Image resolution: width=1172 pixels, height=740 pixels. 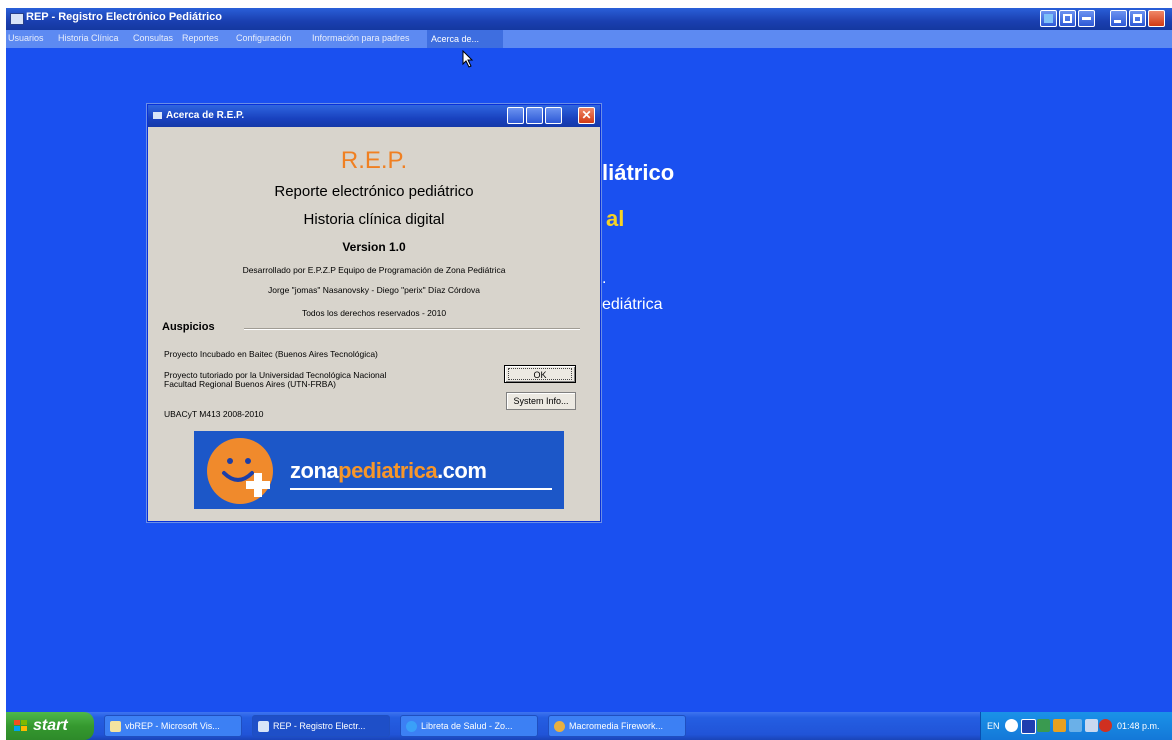 What do you see at coordinates (615, 218) in the screenshot?
I see `background-subtitle-partial: al` at bounding box center [615, 218].